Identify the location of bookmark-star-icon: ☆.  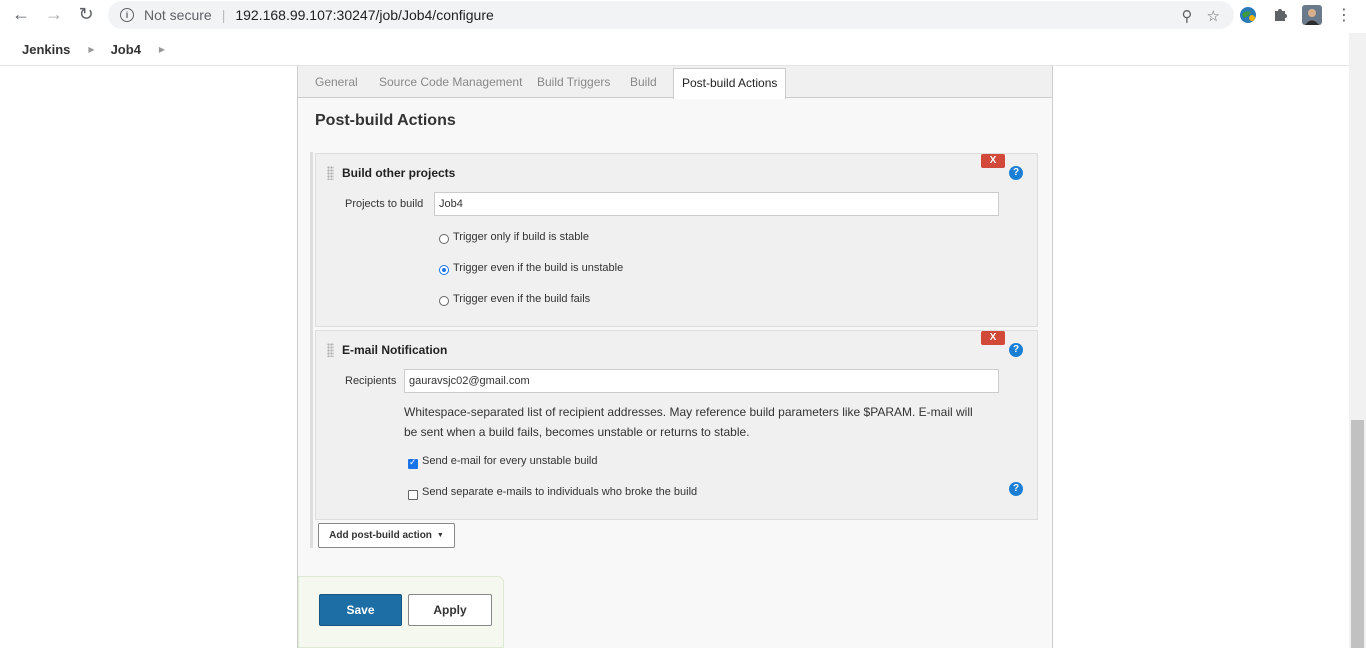
(1213, 16).